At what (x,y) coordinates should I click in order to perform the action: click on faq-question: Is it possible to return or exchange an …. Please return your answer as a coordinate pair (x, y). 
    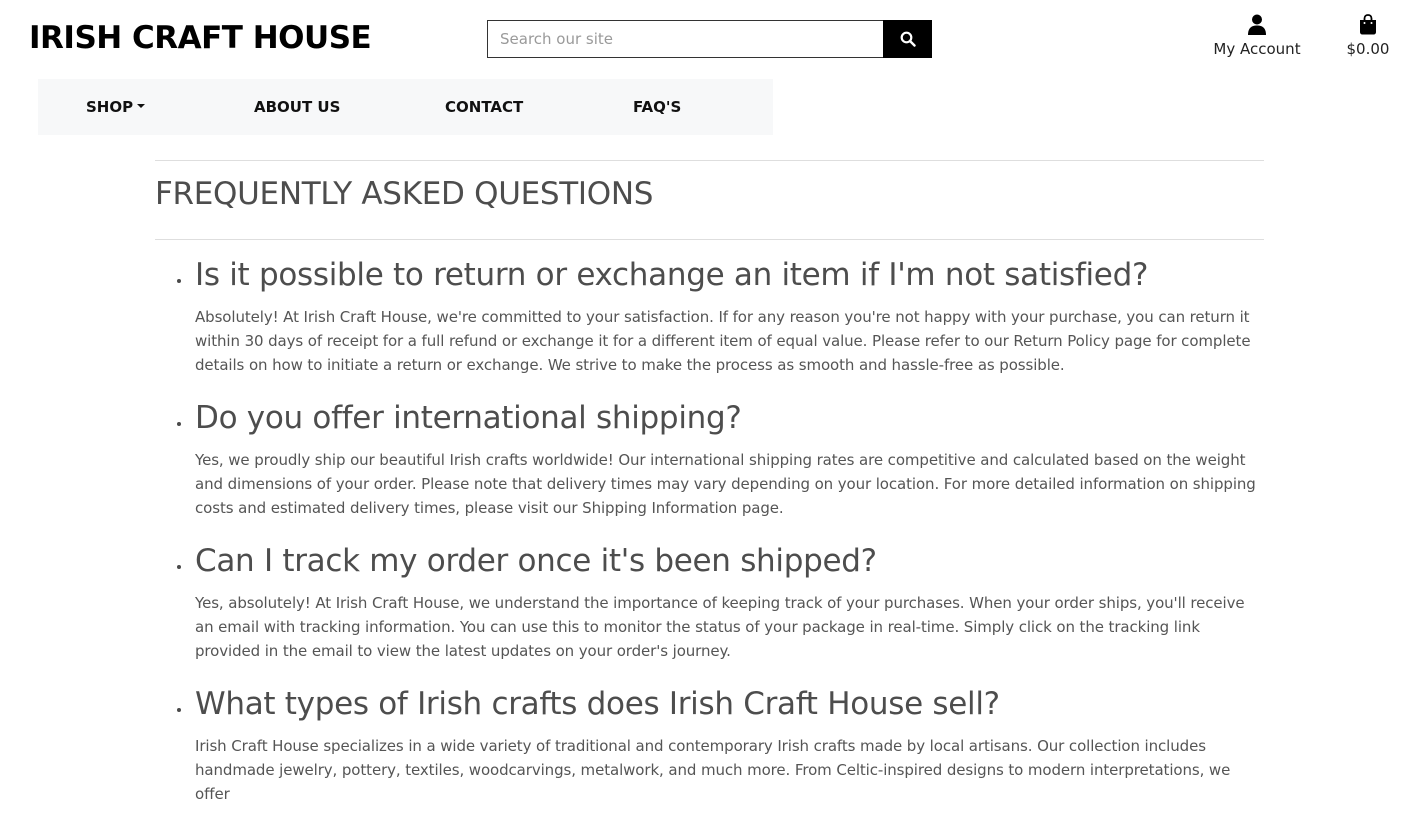
    Looking at the image, I should click on (672, 275).